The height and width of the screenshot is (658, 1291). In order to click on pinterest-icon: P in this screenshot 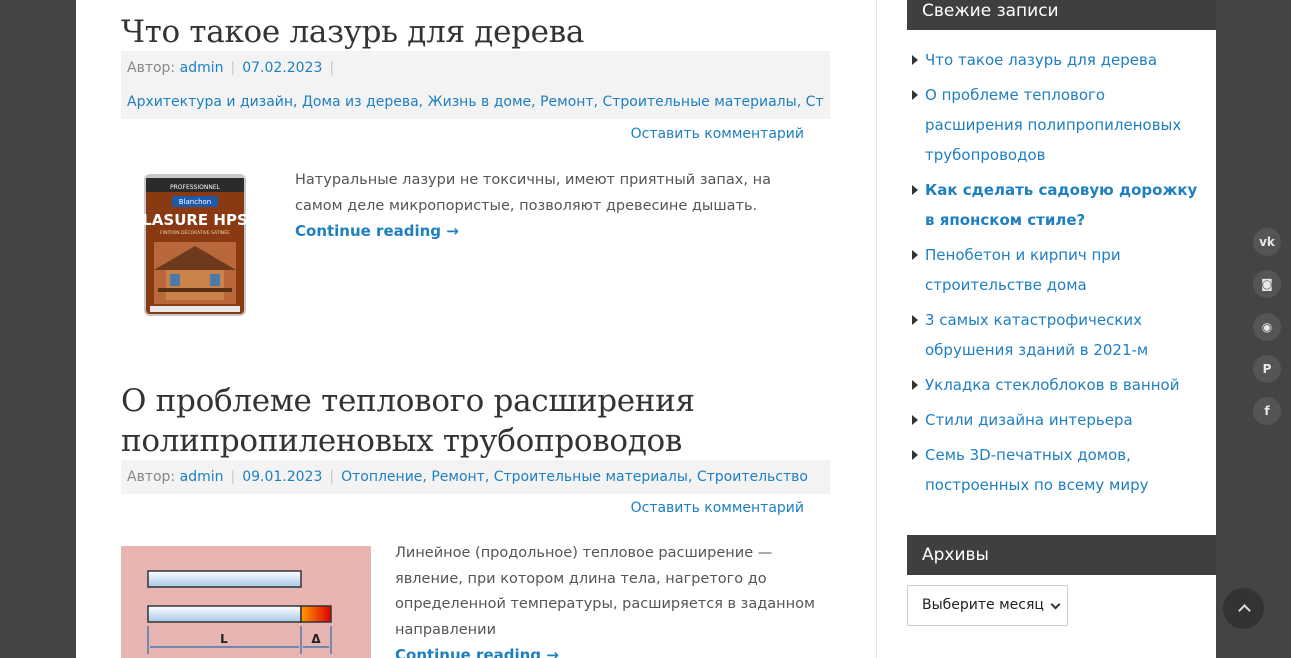, I will do `click(1267, 369)`.